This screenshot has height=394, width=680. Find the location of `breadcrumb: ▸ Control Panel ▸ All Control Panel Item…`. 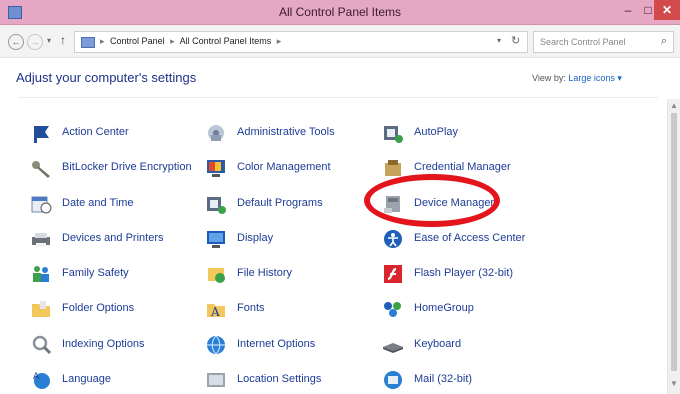

breadcrumb: ▸ Control Panel ▸ All Control Panel Item… is located at coordinates (191, 41).